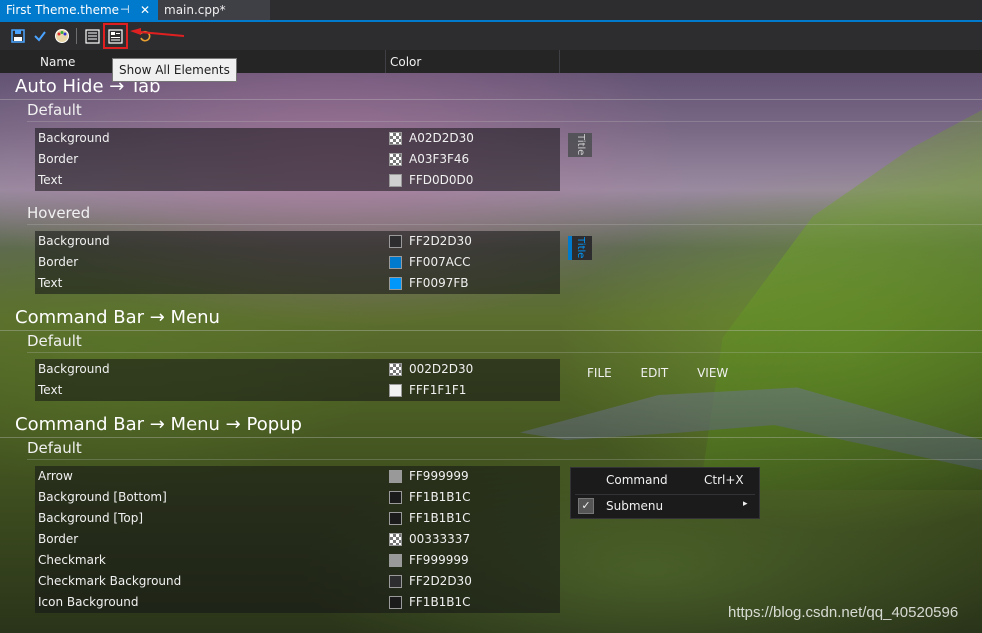  I want to click on property-name: Checkmark, so click(72, 560).